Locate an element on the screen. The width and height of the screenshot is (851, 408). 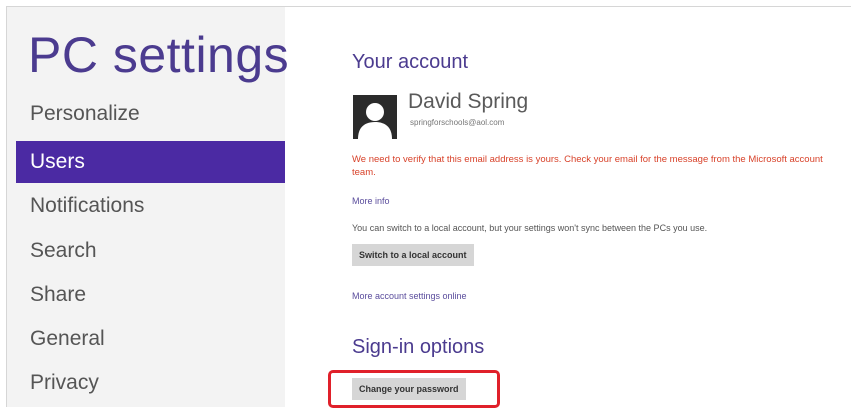
nav-item-share: Share is located at coordinates (150, 295).